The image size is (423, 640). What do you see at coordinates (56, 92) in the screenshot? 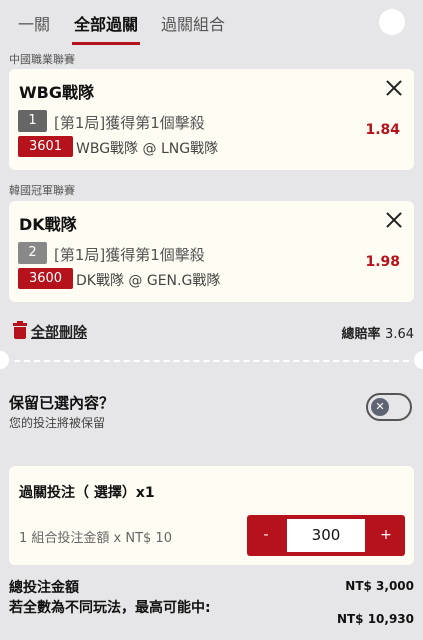
I see `selection-team: WBG戰隊` at bounding box center [56, 92].